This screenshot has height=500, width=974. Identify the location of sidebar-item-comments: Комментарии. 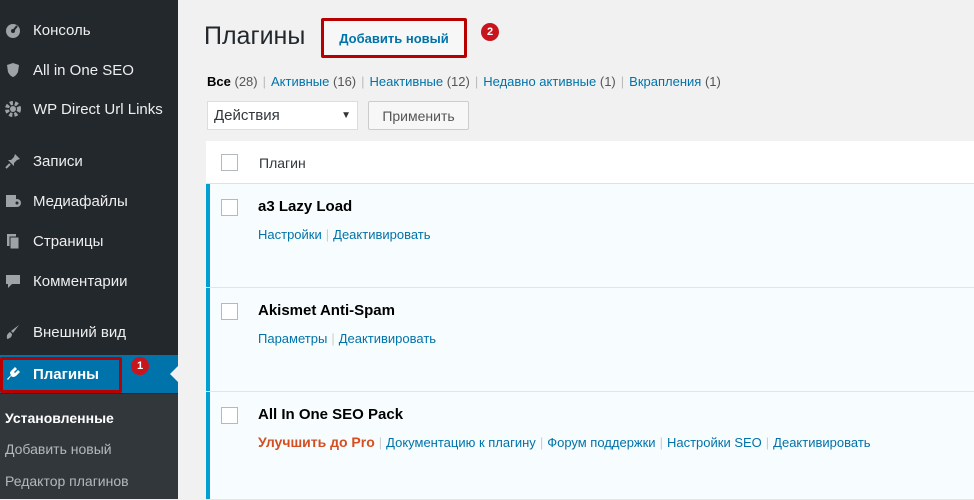
(89, 281).